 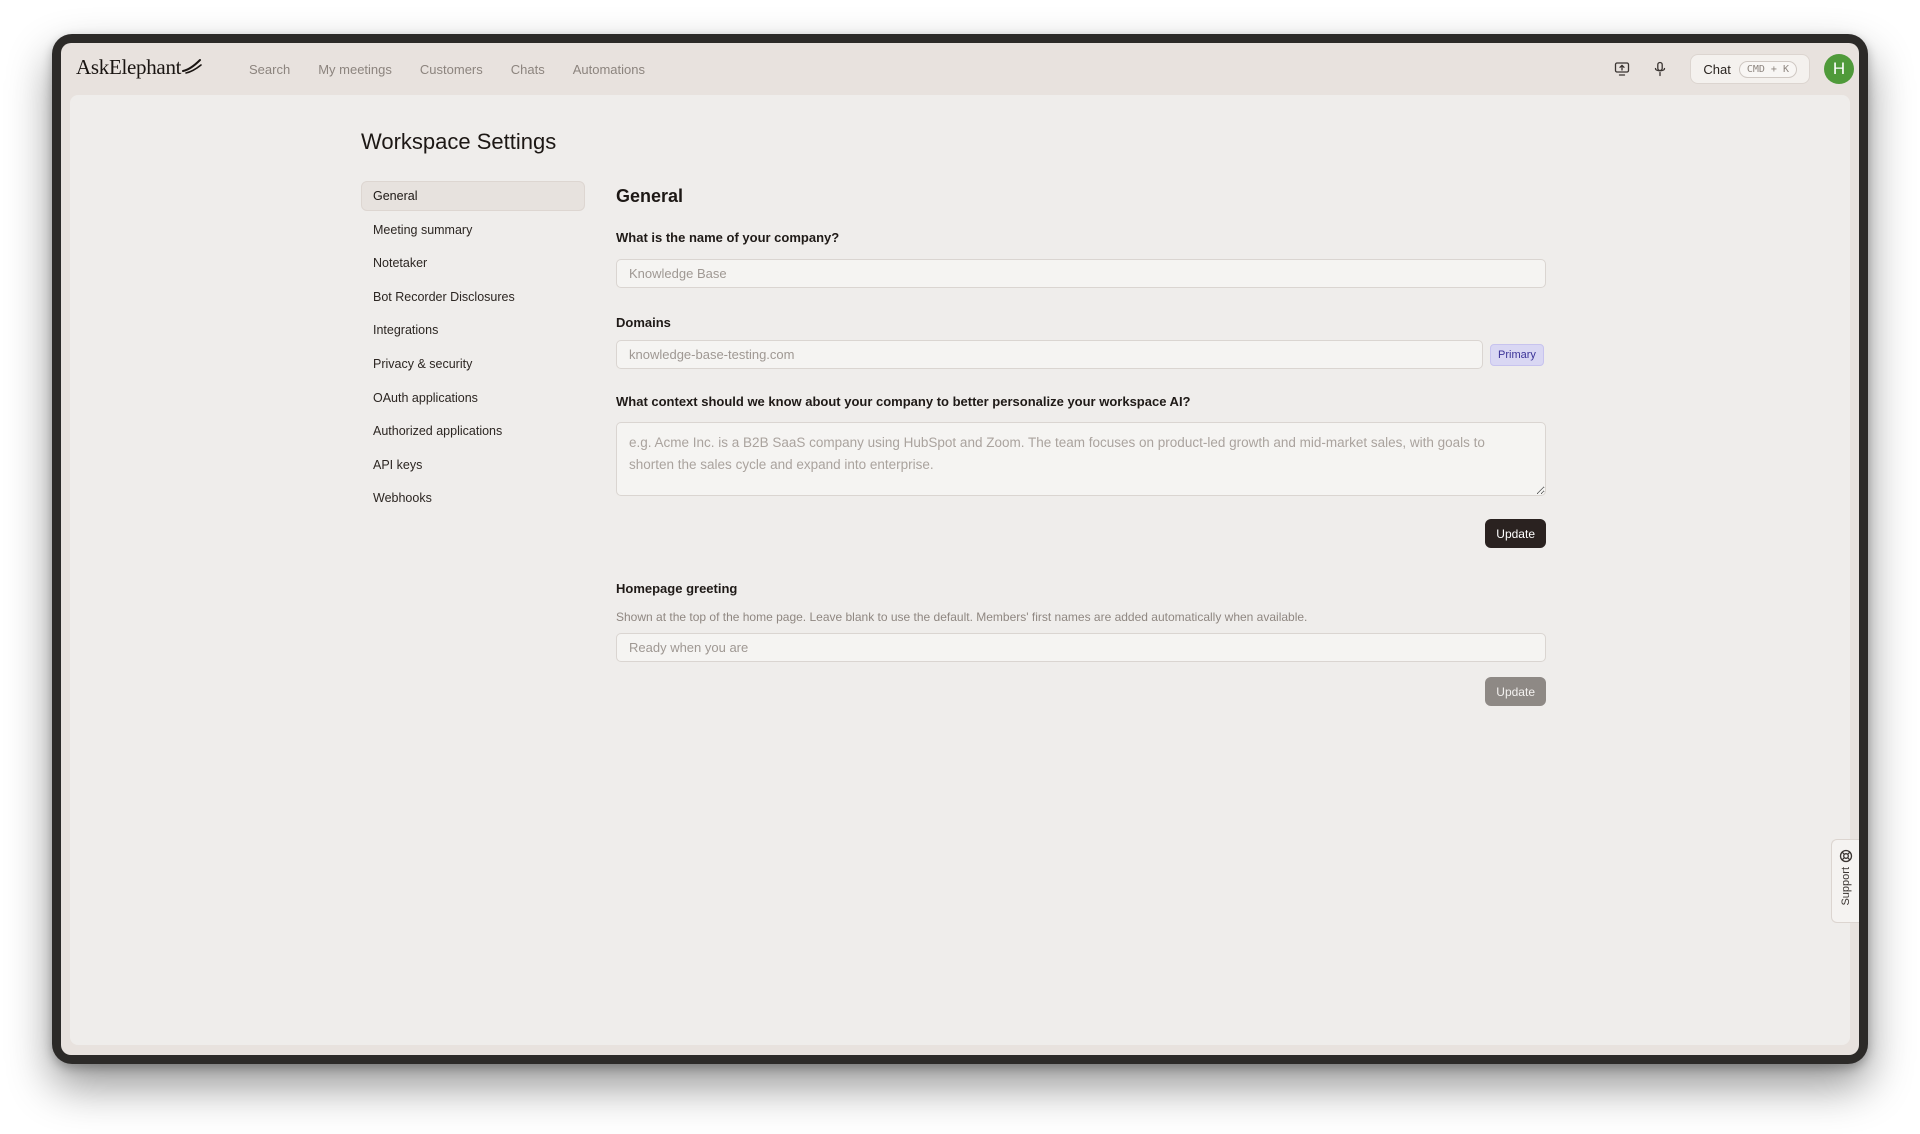 I want to click on chat-button: Chat CMD + K, so click(x=1750, y=69).